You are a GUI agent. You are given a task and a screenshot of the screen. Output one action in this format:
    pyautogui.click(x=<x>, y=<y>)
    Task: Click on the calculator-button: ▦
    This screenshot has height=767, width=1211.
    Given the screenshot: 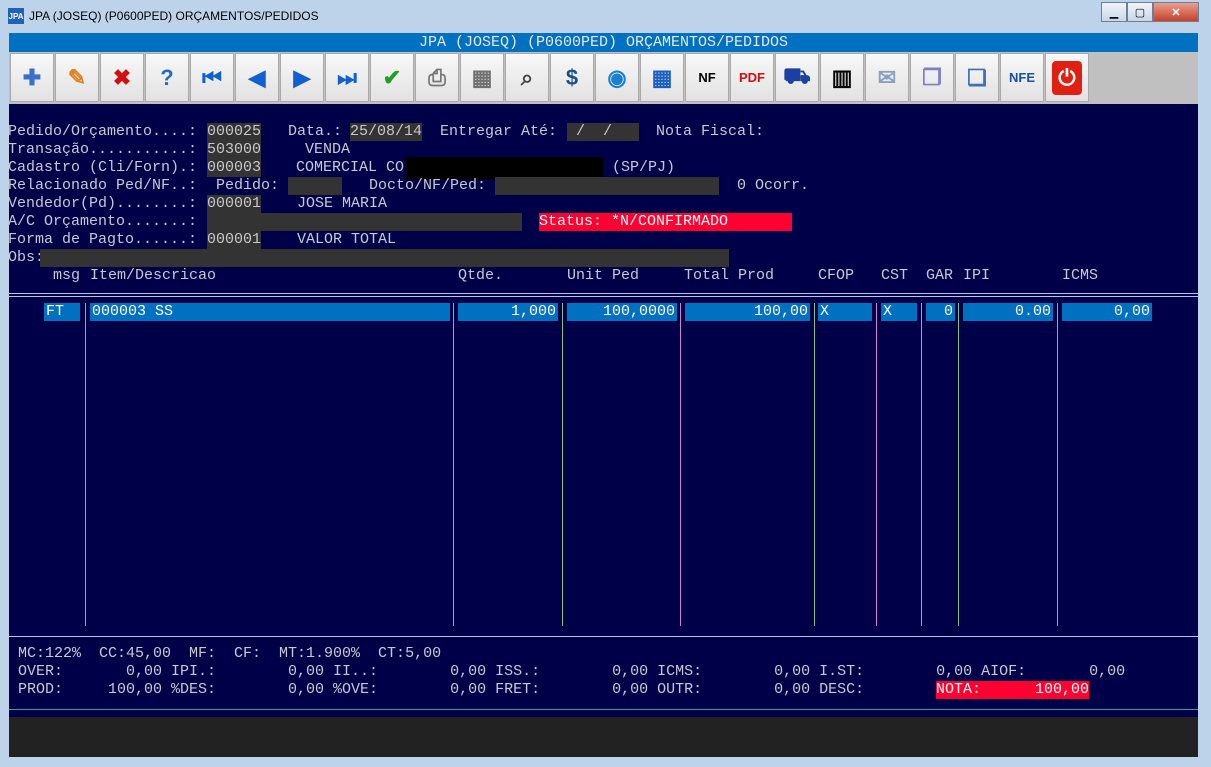 What is the action you would take?
    pyautogui.click(x=482, y=77)
    